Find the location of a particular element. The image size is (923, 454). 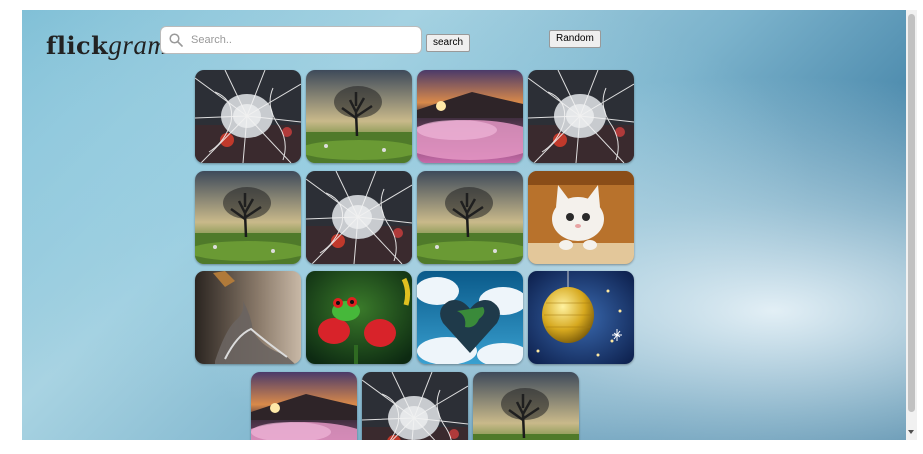

logo-bold-text: flick is located at coordinates (77, 45).